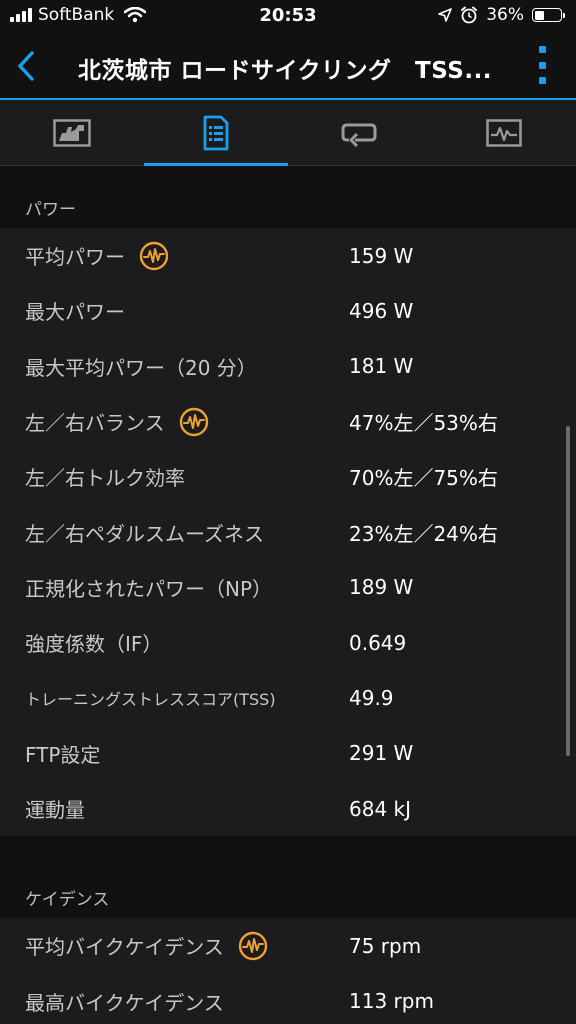 The height and width of the screenshot is (1024, 576). Describe the element at coordinates (288, 808) in the screenshot. I see `stat-row: 運動量 684 kJ` at that location.